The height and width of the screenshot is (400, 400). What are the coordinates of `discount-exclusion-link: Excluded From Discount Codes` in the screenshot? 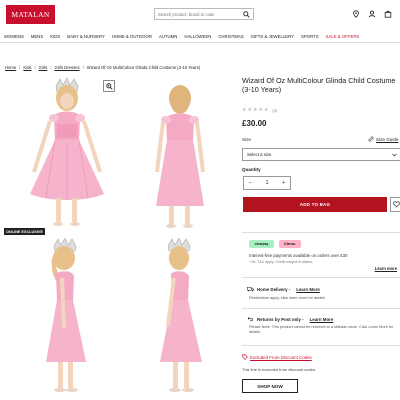 It's located at (277, 357).